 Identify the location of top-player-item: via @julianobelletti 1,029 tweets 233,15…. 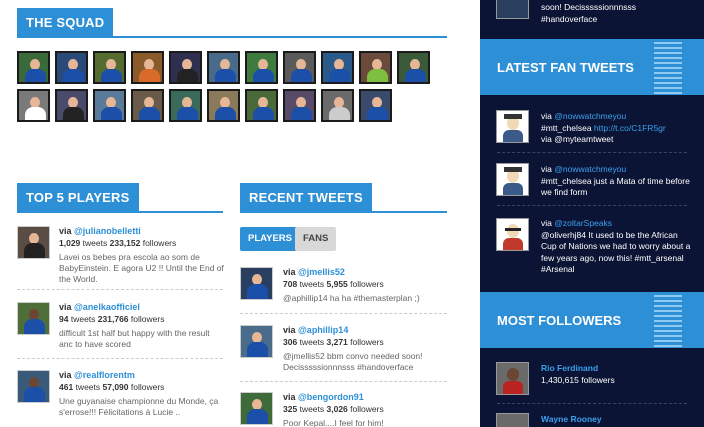
(141, 255).